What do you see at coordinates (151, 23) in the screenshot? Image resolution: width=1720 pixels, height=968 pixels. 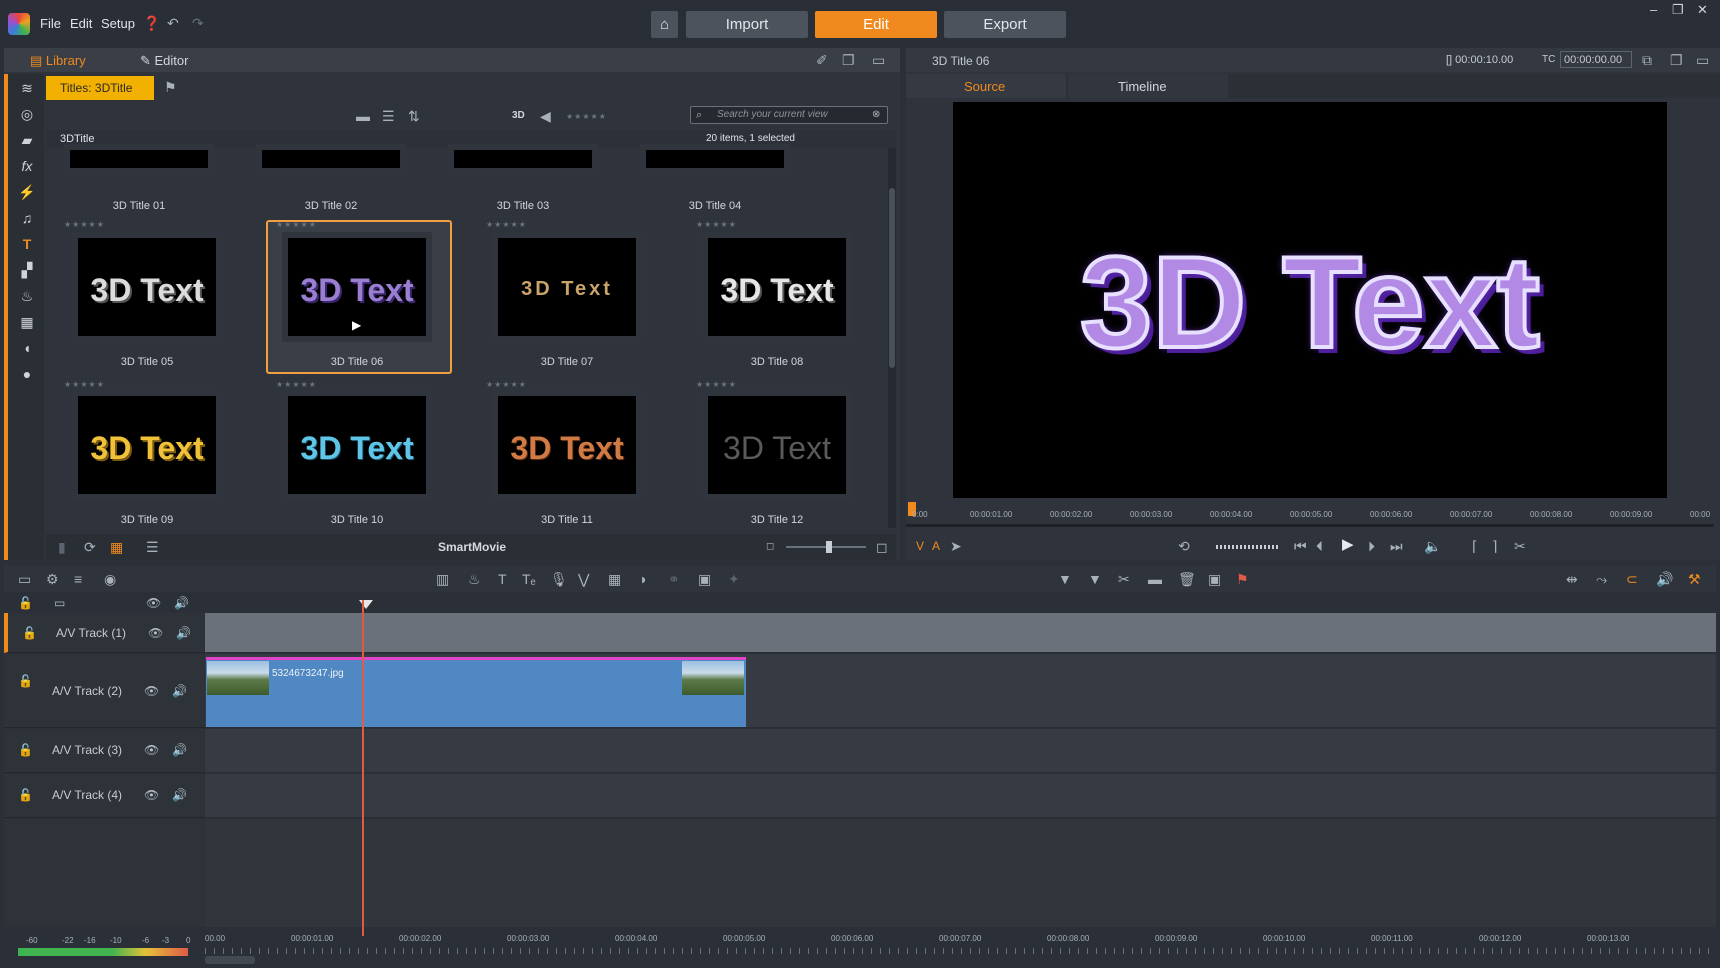 I see `help-icon: ❓` at bounding box center [151, 23].